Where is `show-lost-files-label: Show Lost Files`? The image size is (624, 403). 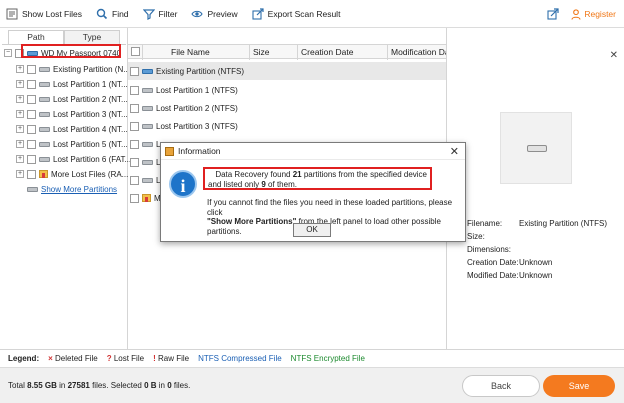 show-lost-files-label: Show Lost Files is located at coordinates (52, 13).